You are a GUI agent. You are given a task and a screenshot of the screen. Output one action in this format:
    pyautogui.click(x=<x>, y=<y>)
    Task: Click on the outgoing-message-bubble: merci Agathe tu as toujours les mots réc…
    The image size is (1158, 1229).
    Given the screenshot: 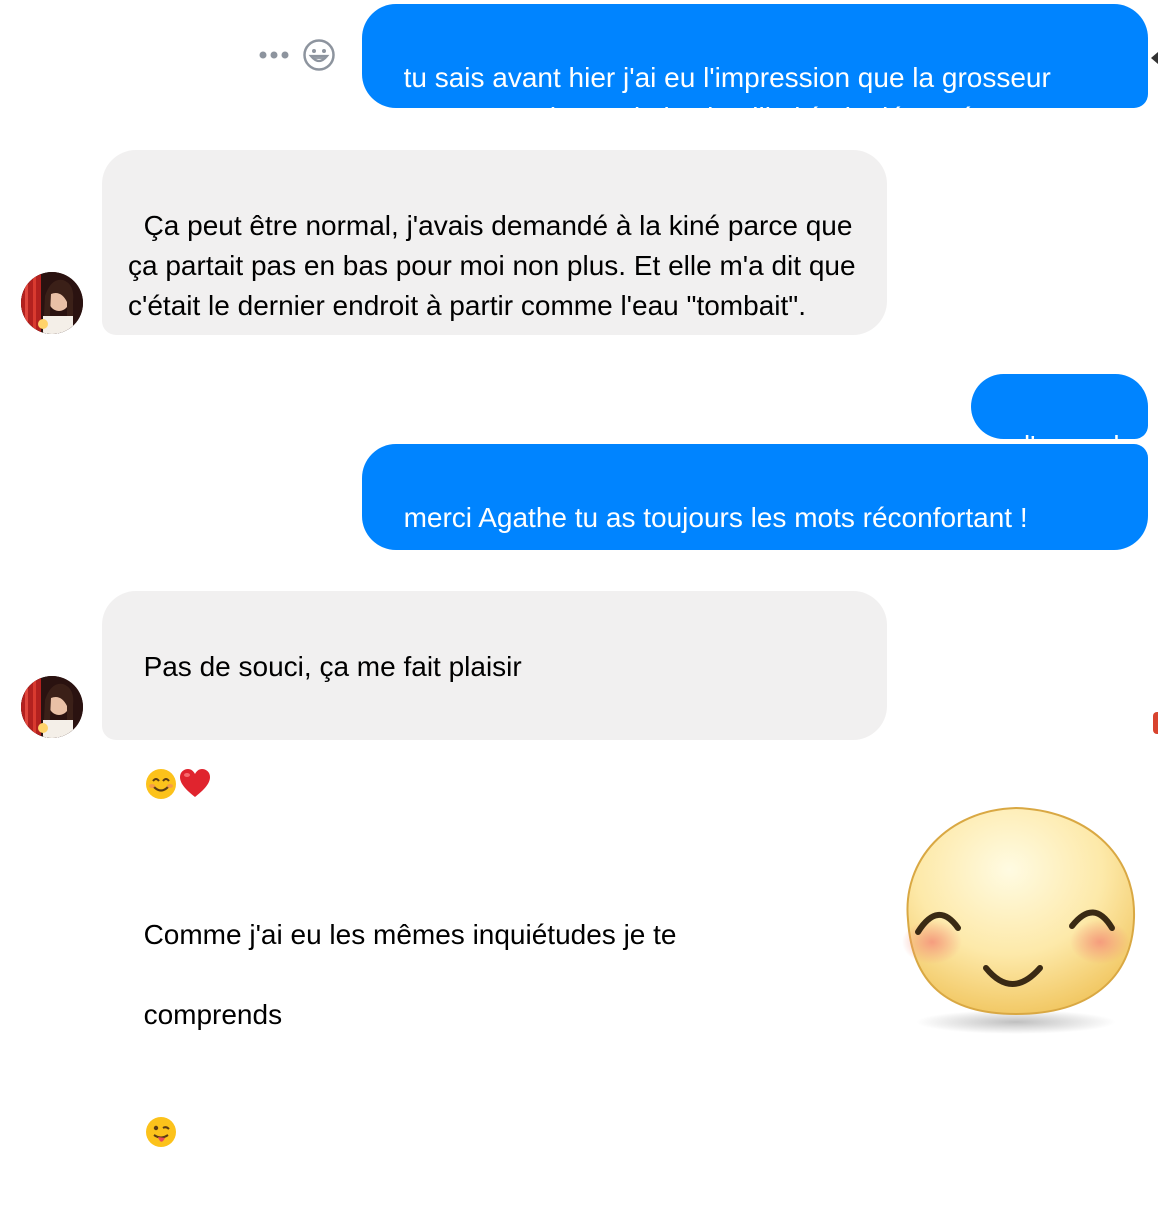 What is the action you would take?
    pyautogui.click(x=755, y=566)
    